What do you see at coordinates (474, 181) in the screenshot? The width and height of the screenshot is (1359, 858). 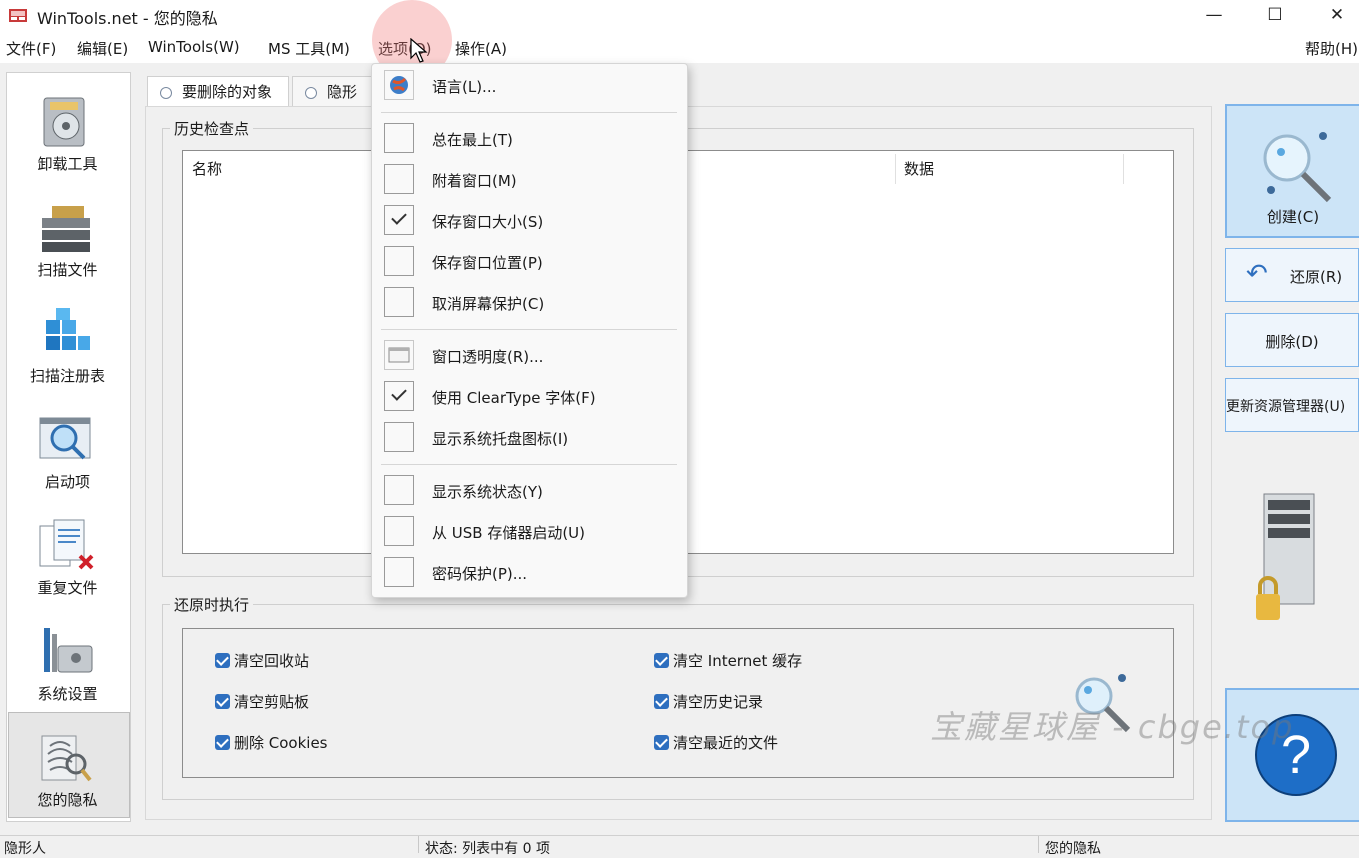 I see `menu-item-label: 附着窗口(M)` at bounding box center [474, 181].